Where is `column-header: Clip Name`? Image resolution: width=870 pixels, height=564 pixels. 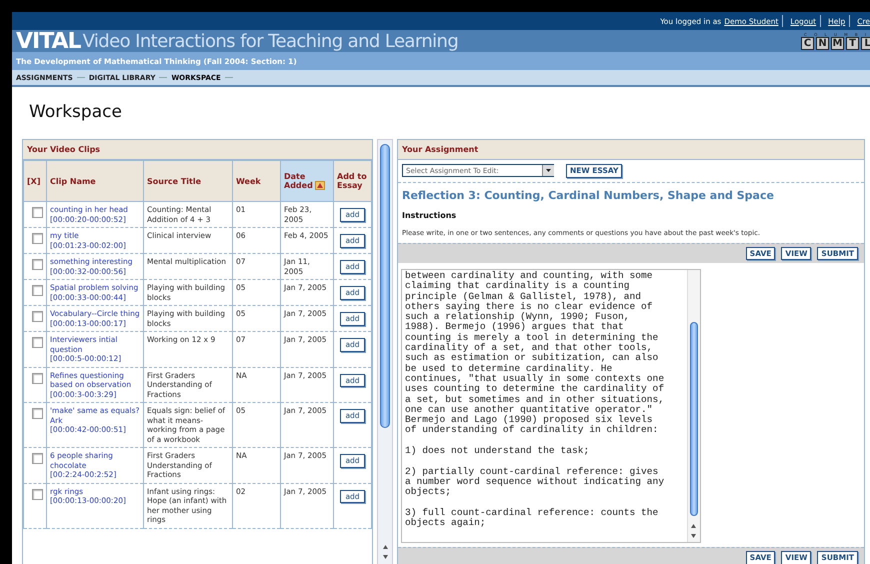 column-header: Clip Name is located at coordinates (95, 181).